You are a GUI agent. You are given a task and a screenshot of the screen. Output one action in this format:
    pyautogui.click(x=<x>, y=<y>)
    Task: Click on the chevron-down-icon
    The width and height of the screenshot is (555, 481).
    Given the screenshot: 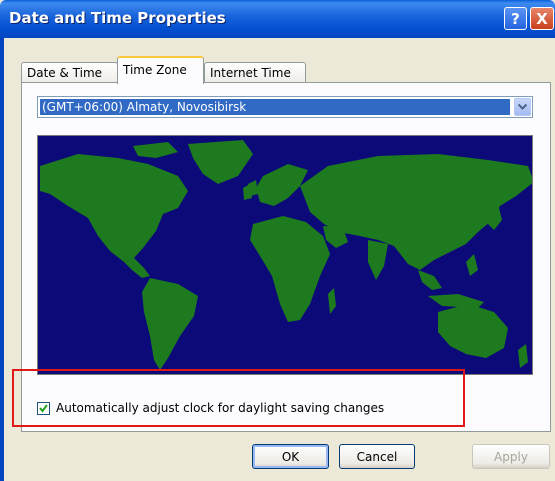 What is the action you would take?
    pyautogui.click(x=522, y=107)
    